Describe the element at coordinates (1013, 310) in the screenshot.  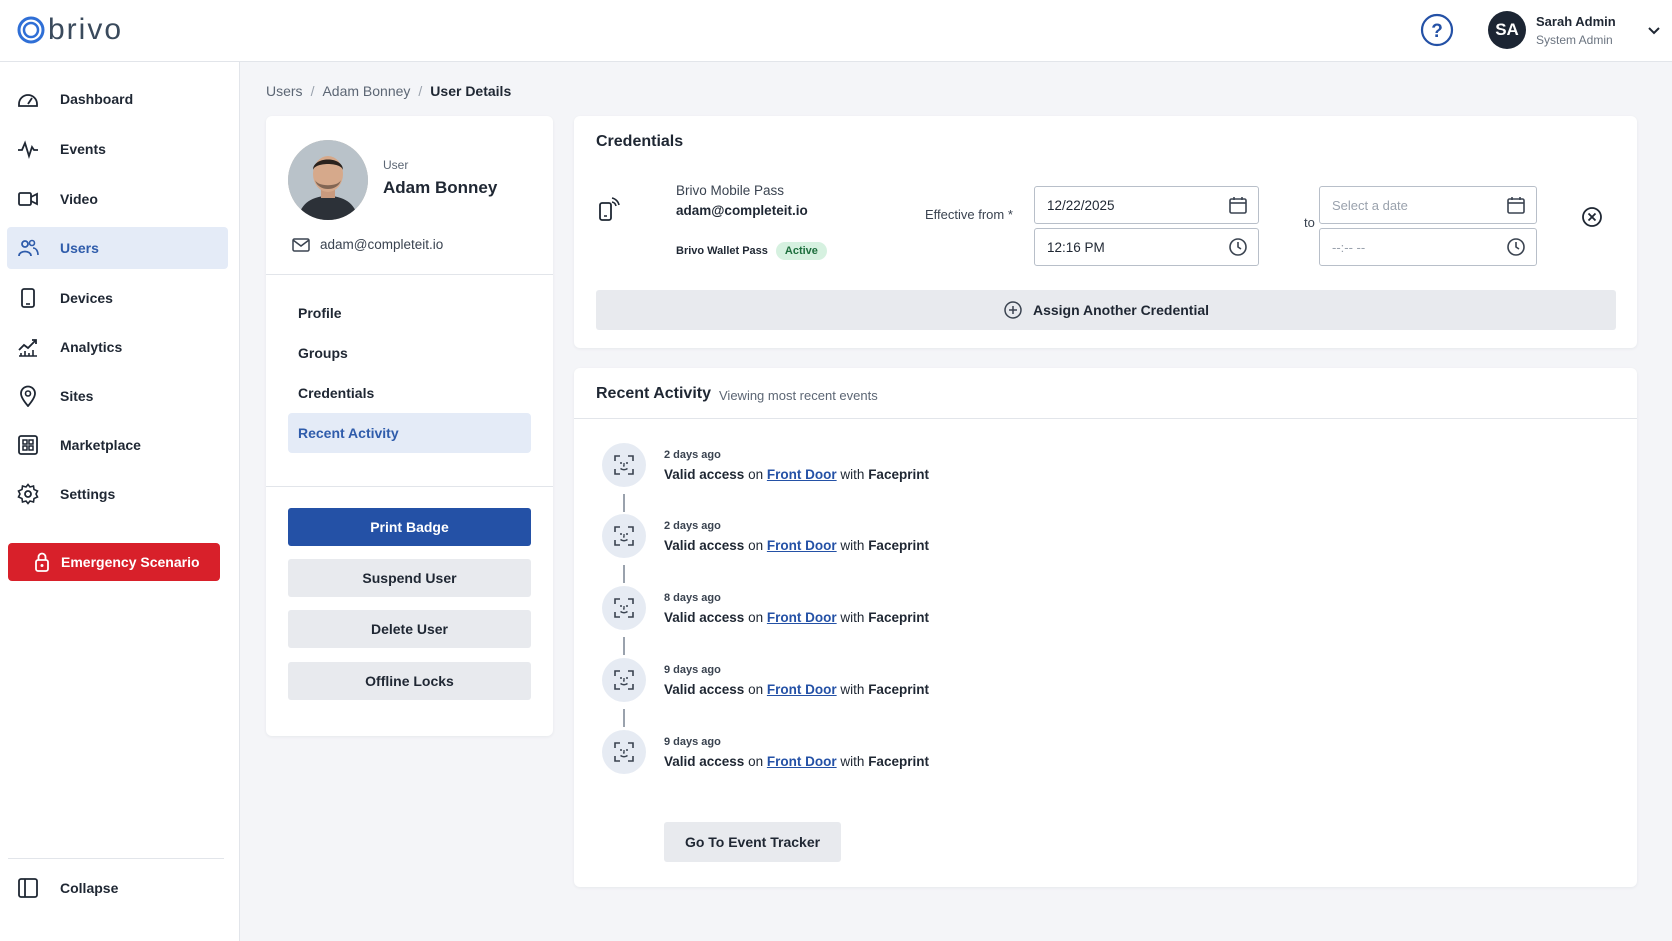
I see `plus-circle-icon` at that location.